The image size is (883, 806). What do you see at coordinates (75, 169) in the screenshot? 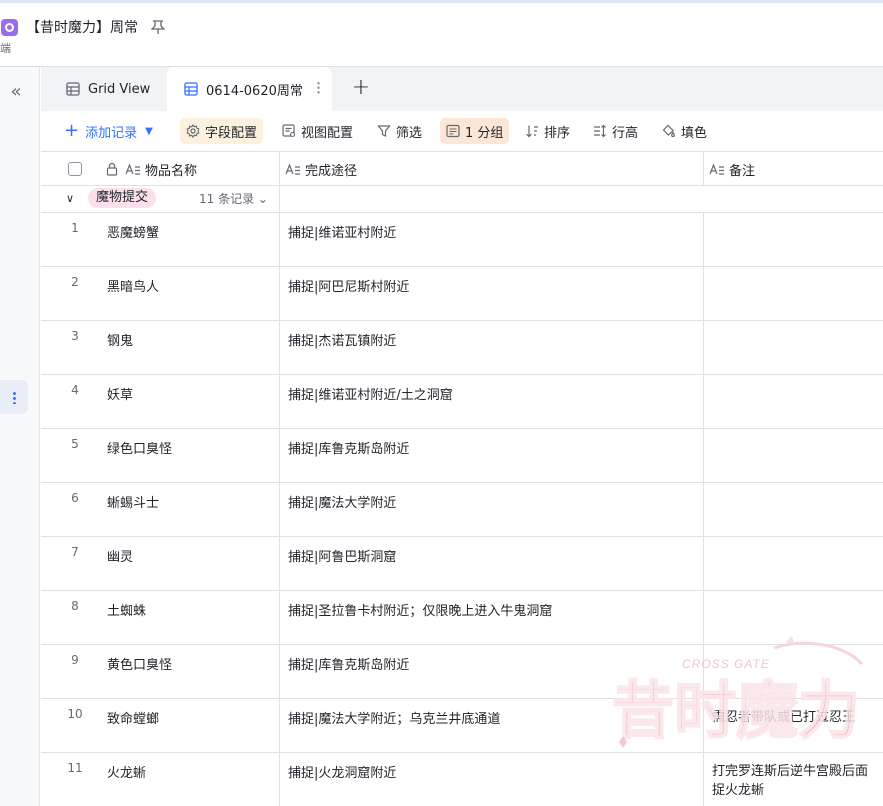
I see `select-all-checkbox` at bounding box center [75, 169].